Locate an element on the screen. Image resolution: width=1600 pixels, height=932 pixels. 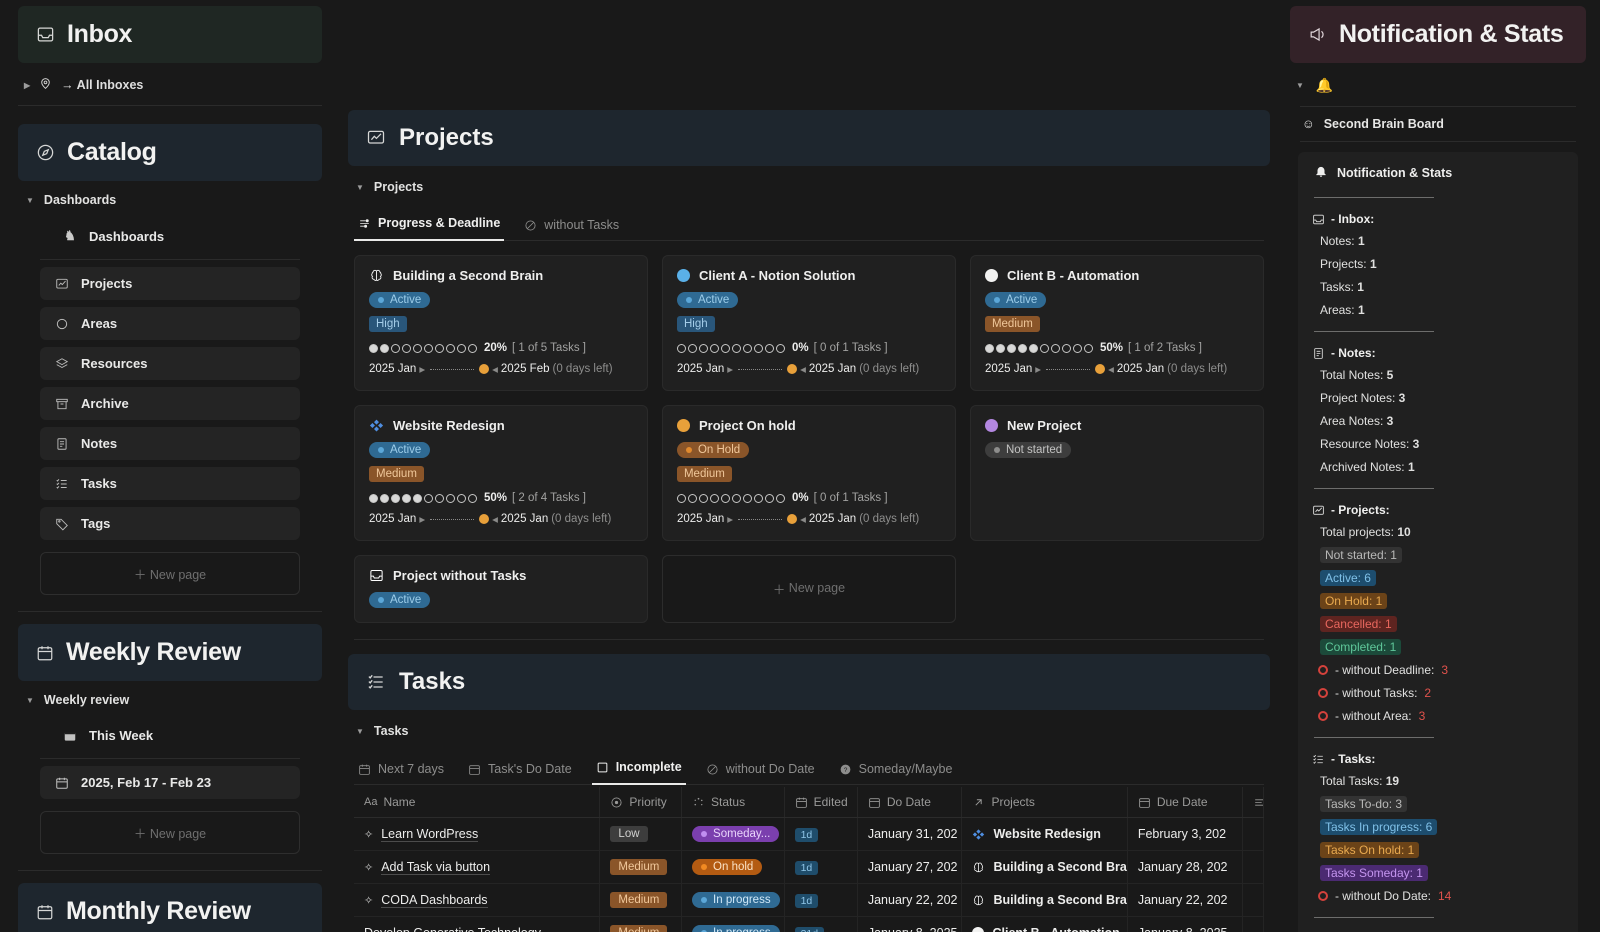
projects-group-toggle: ▼ Projects is located at coordinates (809, 185).